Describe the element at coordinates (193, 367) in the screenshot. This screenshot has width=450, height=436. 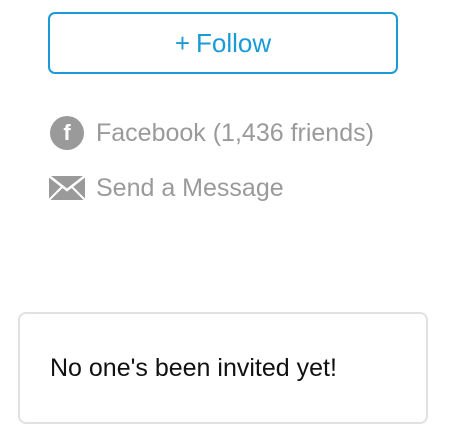
I see `invites-empty-text: No one's been invited yet!` at that location.